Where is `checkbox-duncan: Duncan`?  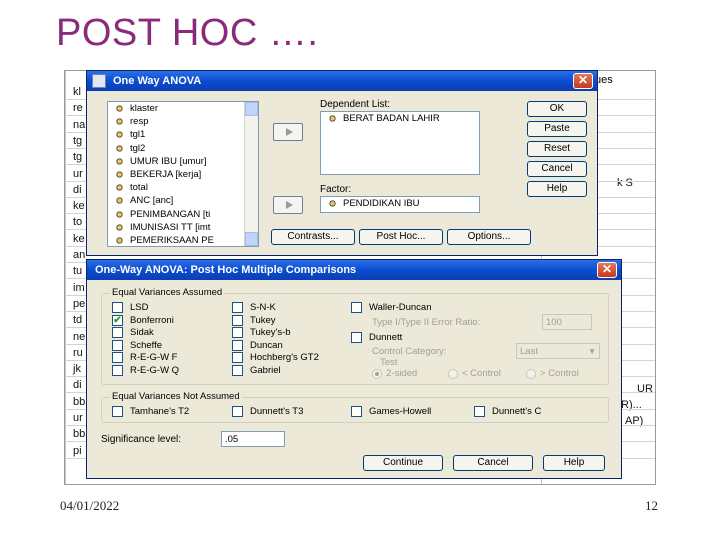
checkbox-duncan: Duncan is located at coordinates (257, 345).